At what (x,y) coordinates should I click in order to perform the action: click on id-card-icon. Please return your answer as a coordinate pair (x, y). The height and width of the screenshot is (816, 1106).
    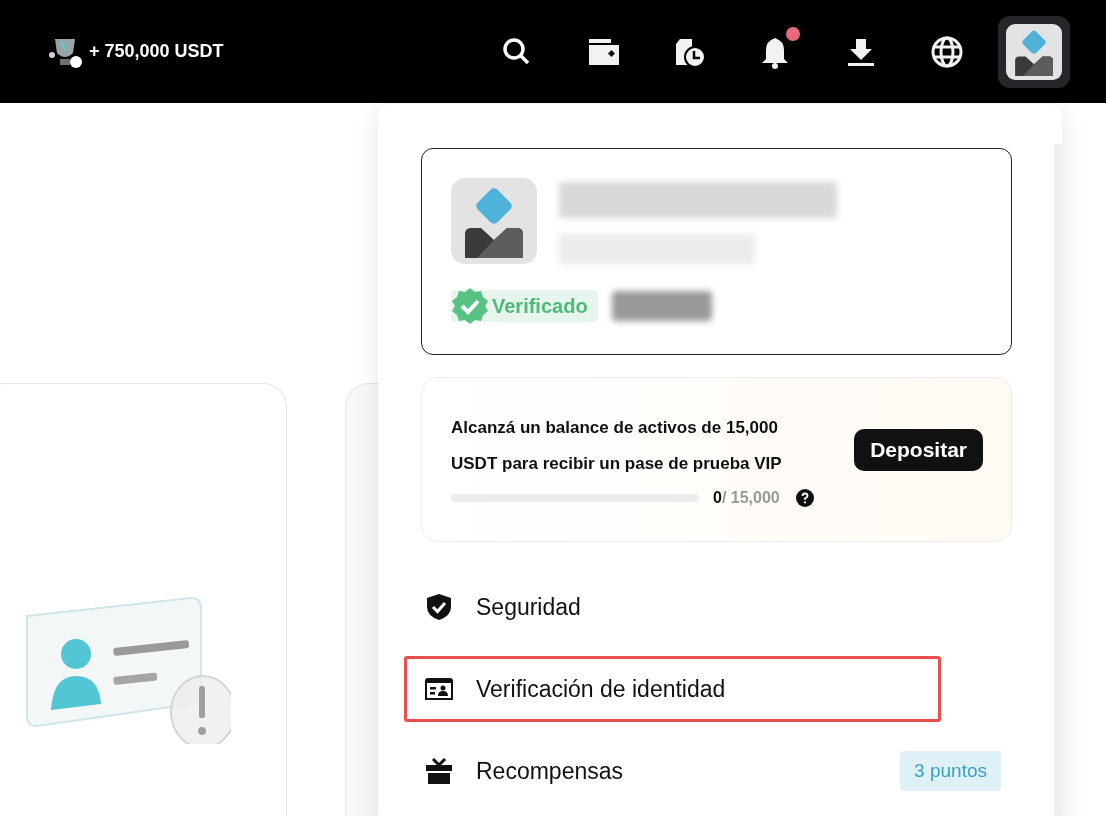
    Looking at the image, I should click on (439, 689).